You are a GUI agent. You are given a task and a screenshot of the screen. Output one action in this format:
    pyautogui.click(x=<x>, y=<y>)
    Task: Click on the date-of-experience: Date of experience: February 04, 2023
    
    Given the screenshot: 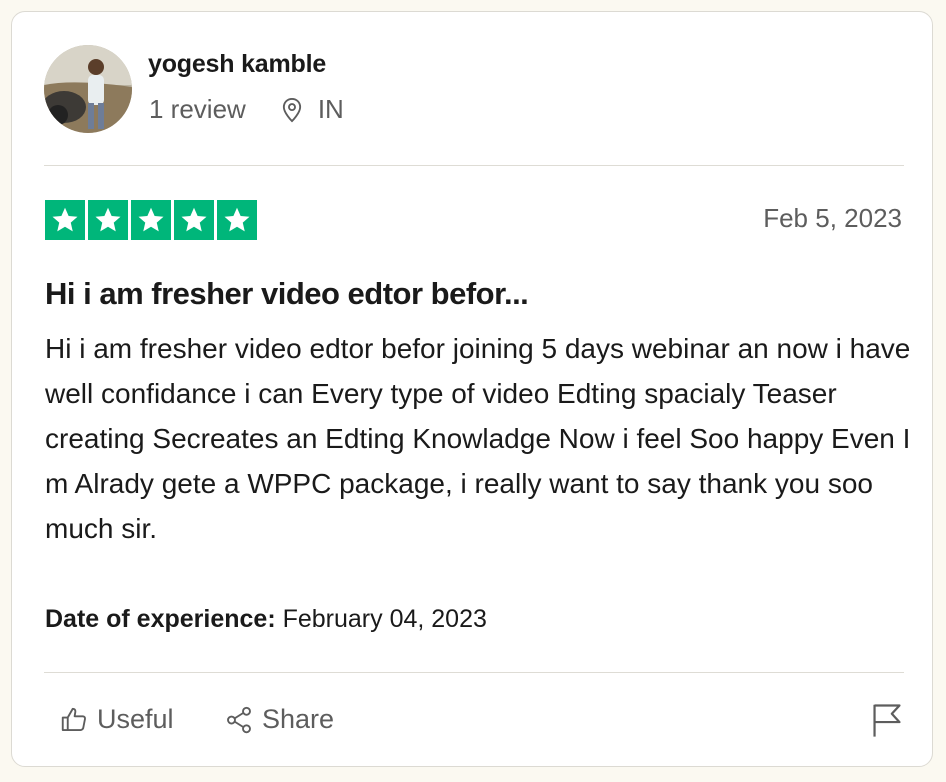 What is the action you would take?
    pyautogui.click(x=266, y=619)
    